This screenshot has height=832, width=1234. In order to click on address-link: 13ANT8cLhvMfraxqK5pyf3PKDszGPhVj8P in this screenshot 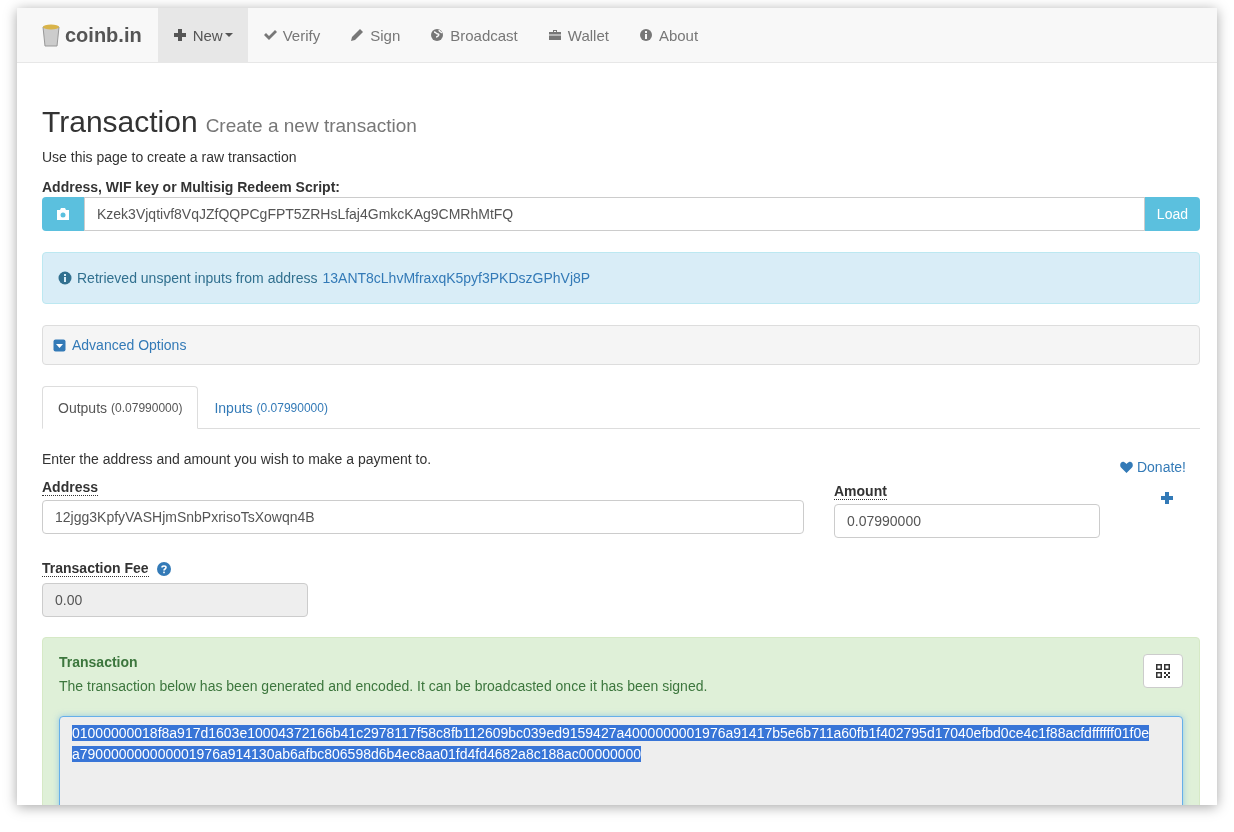, I will do `click(456, 278)`.